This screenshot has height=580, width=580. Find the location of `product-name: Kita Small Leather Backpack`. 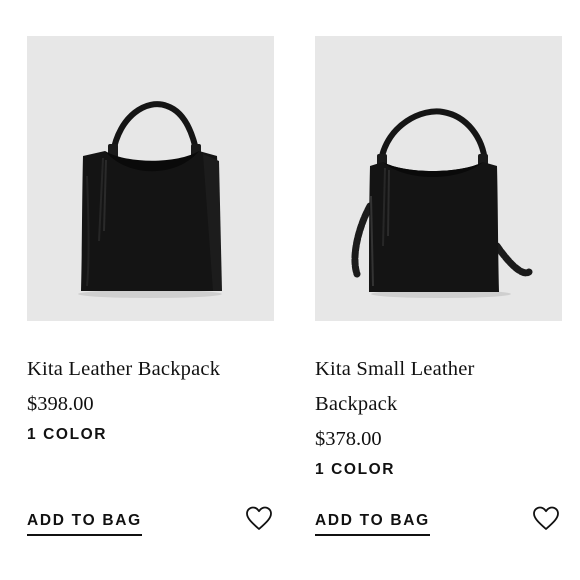

product-name: Kita Small Leather Backpack is located at coordinates (438, 387).